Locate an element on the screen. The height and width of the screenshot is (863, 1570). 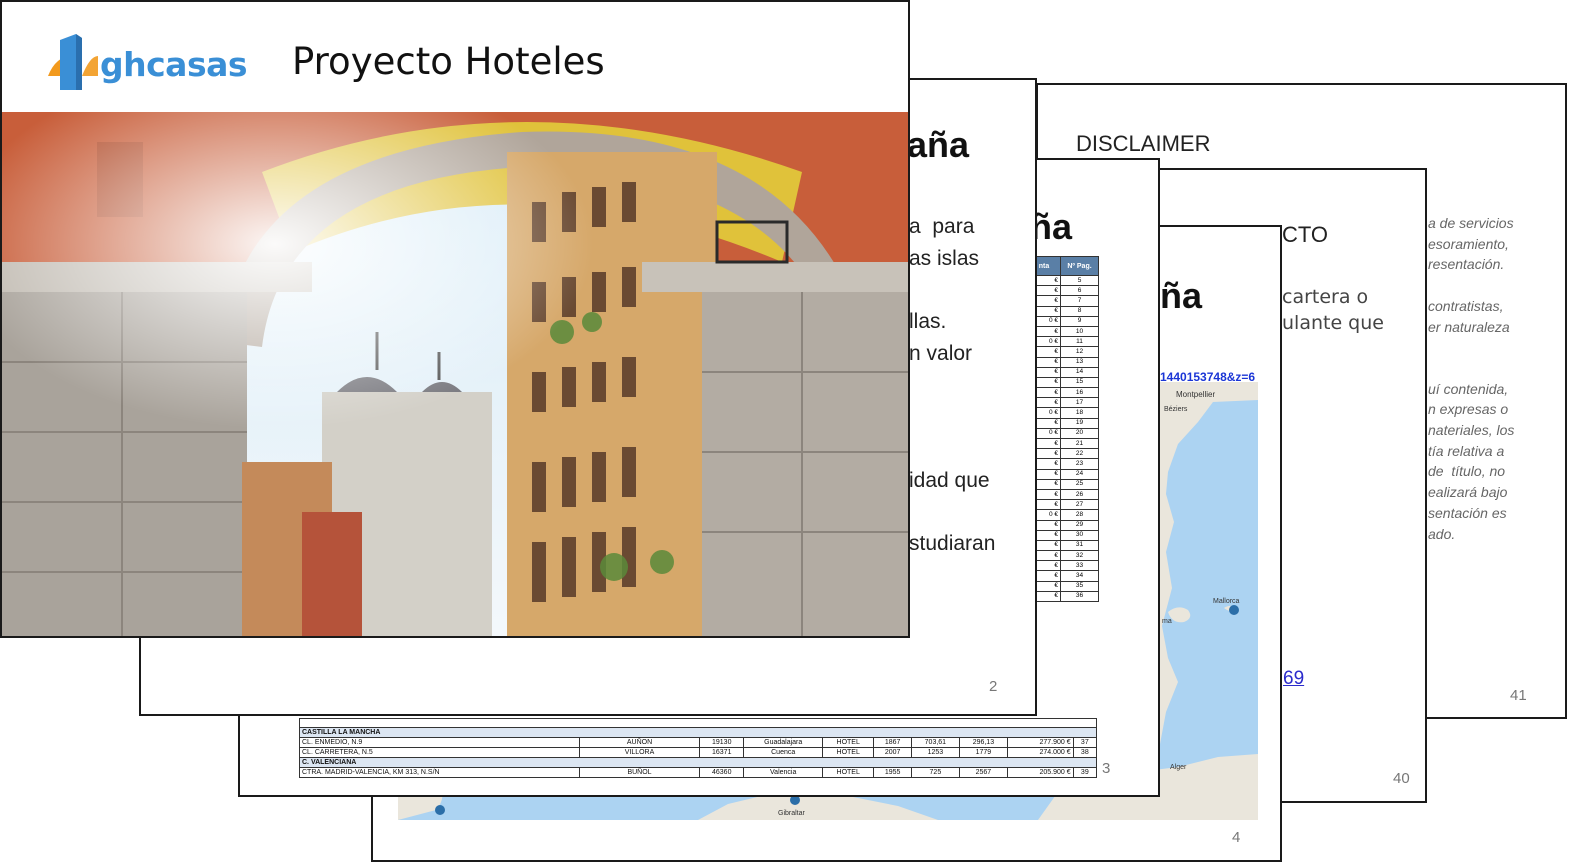
cell-m2: 2567 is located at coordinates (983, 772).